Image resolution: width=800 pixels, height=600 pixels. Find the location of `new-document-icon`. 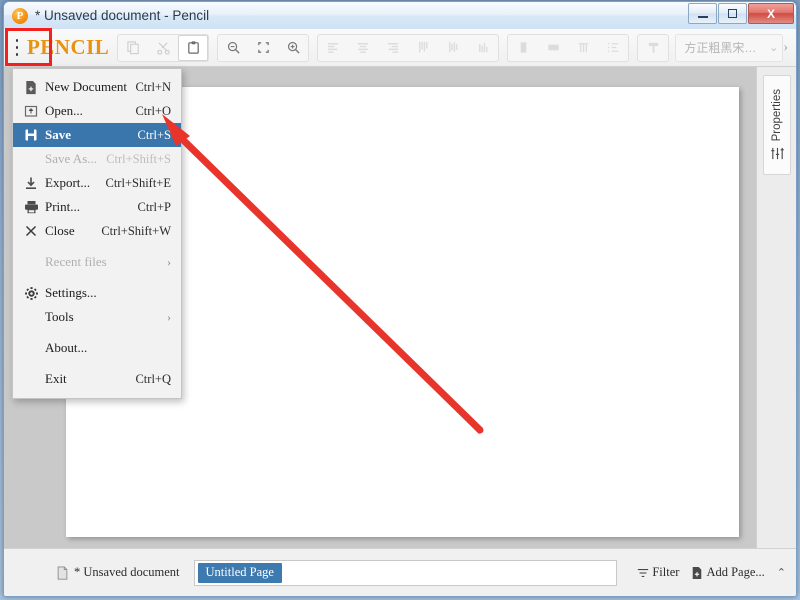

new-document-icon is located at coordinates (31, 87).